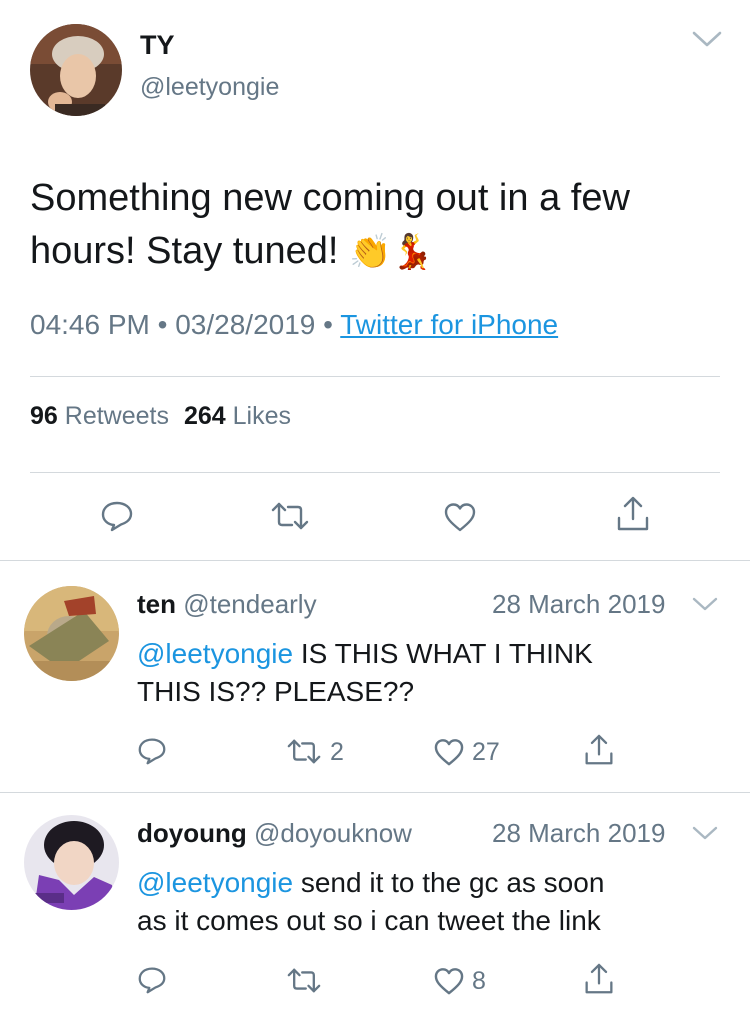  What do you see at coordinates (391, 252) in the screenshot?
I see `tweet-emojis: 👏💃` at bounding box center [391, 252].